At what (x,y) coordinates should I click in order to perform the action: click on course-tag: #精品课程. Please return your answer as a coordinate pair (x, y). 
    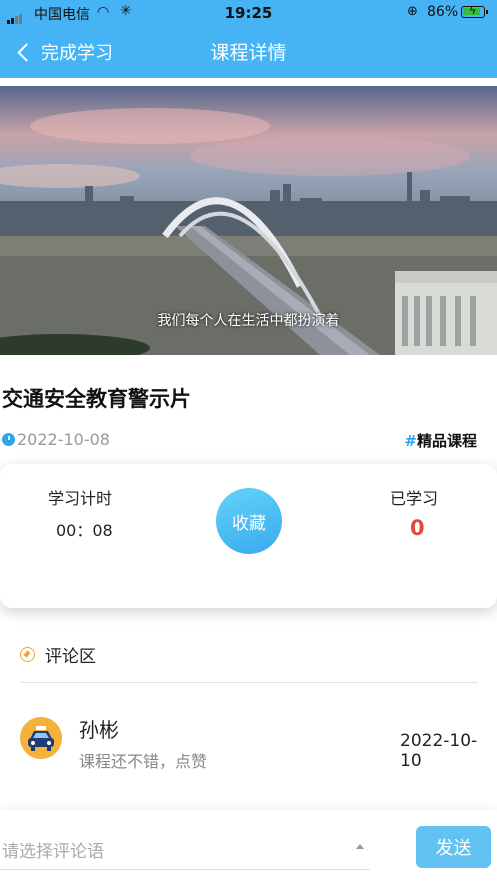
    Looking at the image, I should click on (440, 440).